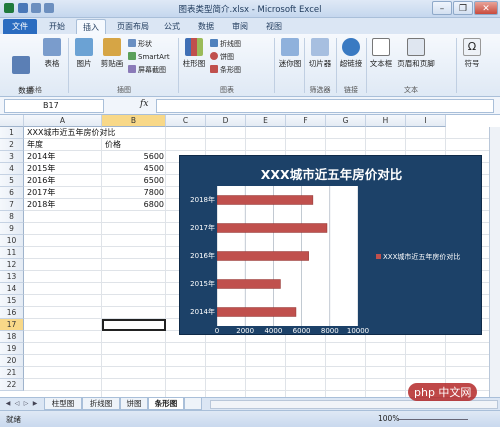  What do you see at coordinates (354, 404) in the screenshot?
I see `horizontal-scrollbar` at bounding box center [354, 404].